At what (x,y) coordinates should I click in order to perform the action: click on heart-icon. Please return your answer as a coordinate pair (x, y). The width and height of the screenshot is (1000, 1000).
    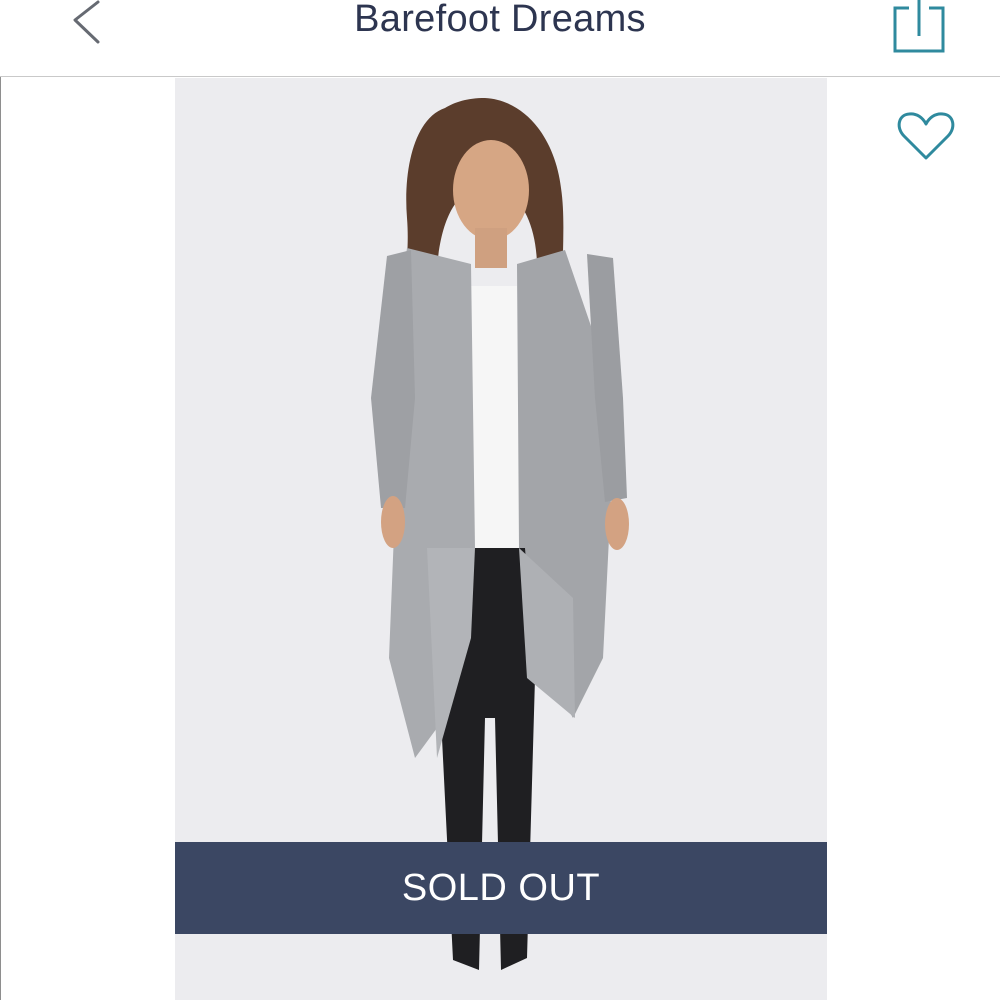
    Looking at the image, I should click on (926, 136).